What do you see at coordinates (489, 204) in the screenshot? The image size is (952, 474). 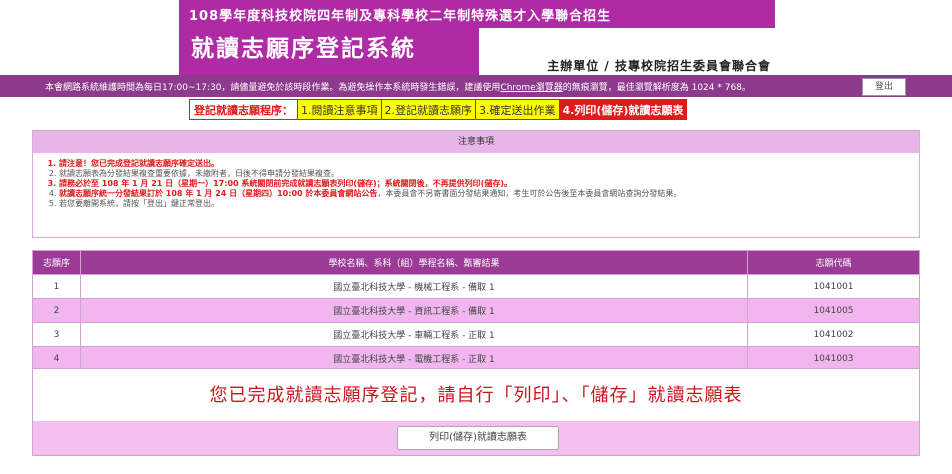 I see `note-item: 若您要離開系統，請按「登出」鍵正常登出。` at bounding box center [489, 204].